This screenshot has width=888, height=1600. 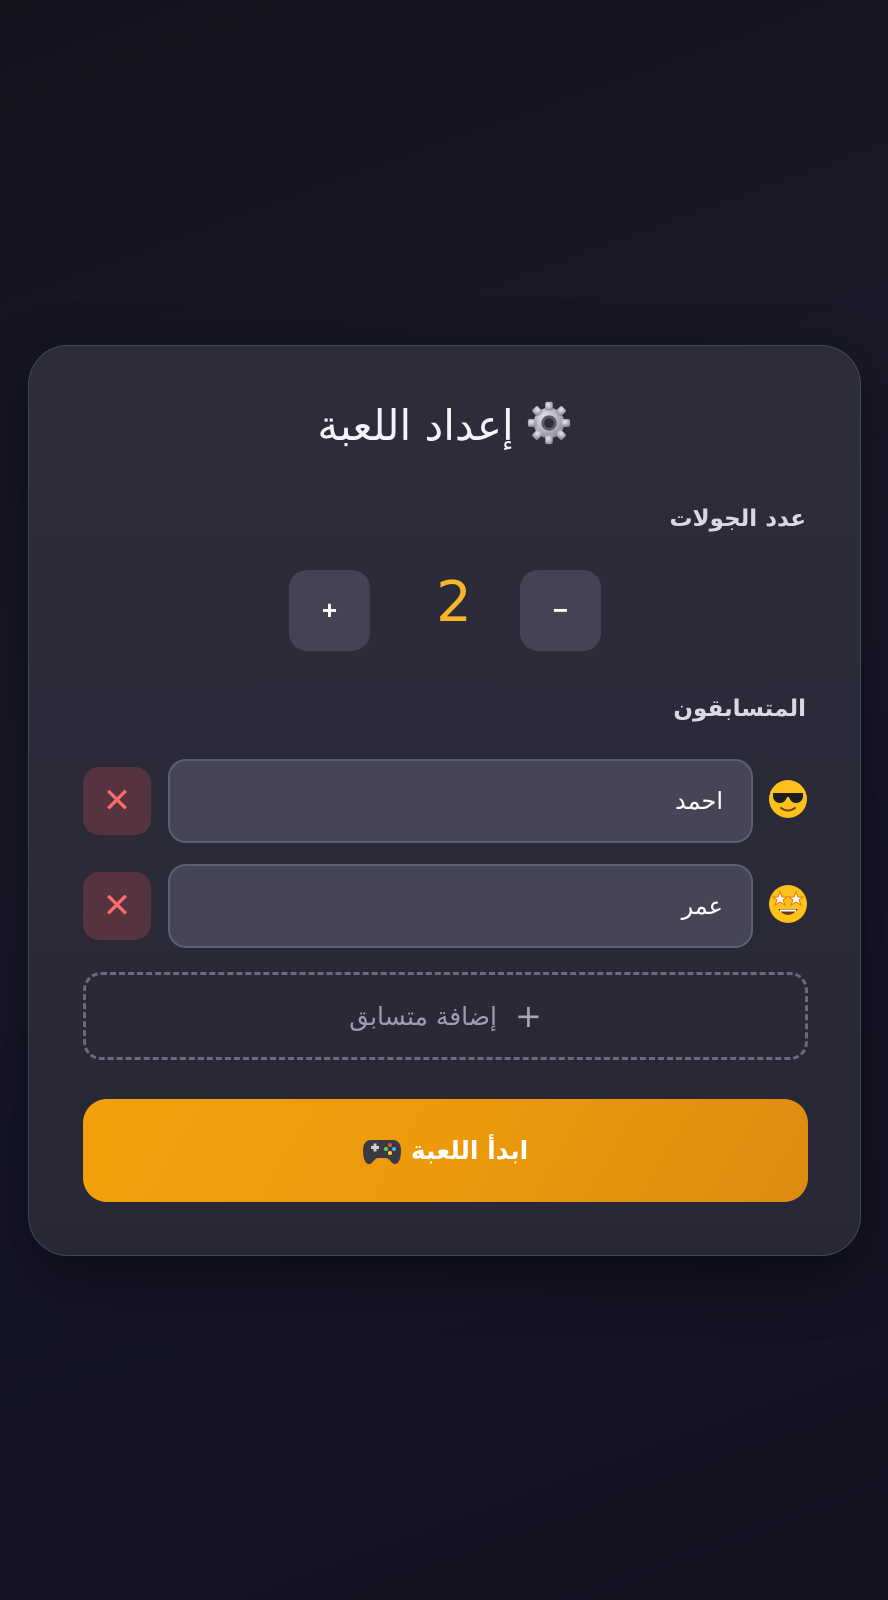 I want to click on players-label: المتسابقون, so click(x=739, y=709).